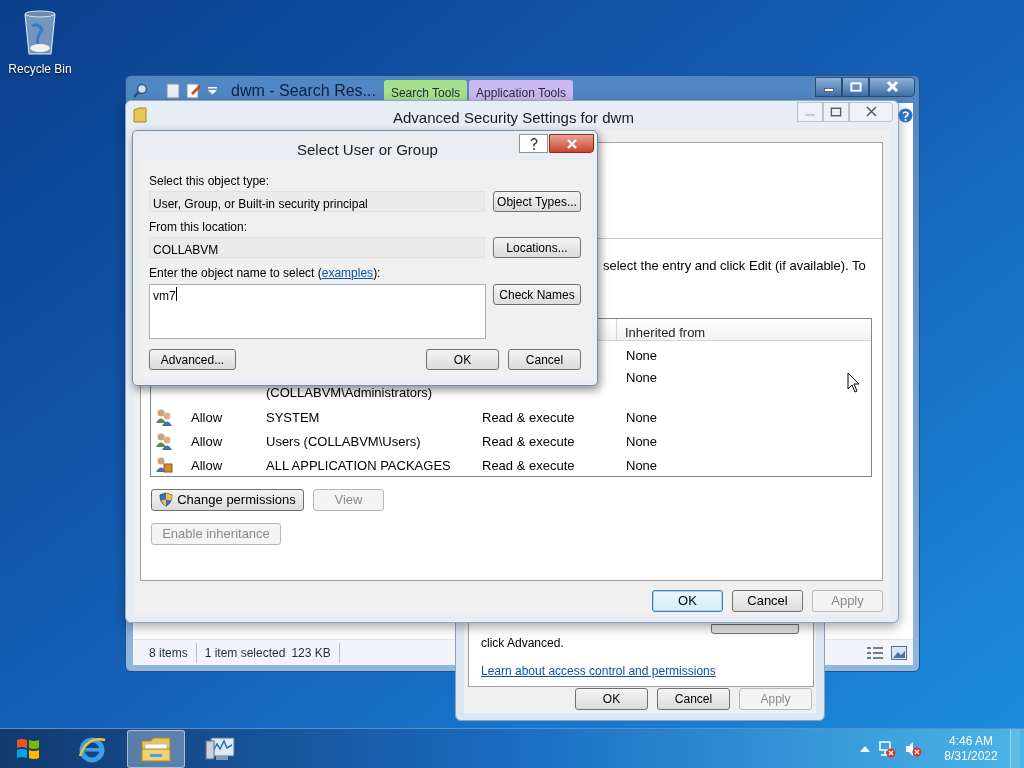 The height and width of the screenshot is (768, 1024). Describe the element at coordinates (317, 247) in the screenshot. I see `readonly-field: COLLABVM` at that location.